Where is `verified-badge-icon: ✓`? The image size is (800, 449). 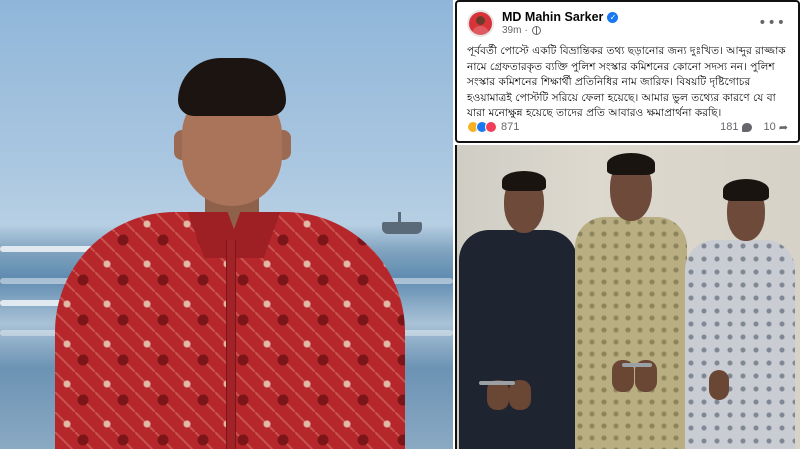
verified-badge-icon: ✓ is located at coordinates (613, 17).